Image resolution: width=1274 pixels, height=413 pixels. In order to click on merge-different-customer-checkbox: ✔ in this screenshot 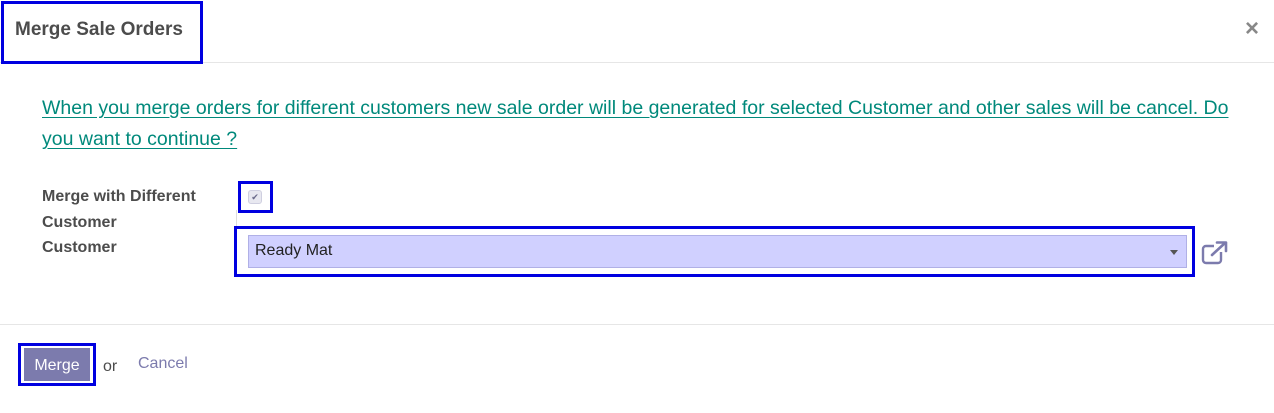, I will do `click(255, 197)`.